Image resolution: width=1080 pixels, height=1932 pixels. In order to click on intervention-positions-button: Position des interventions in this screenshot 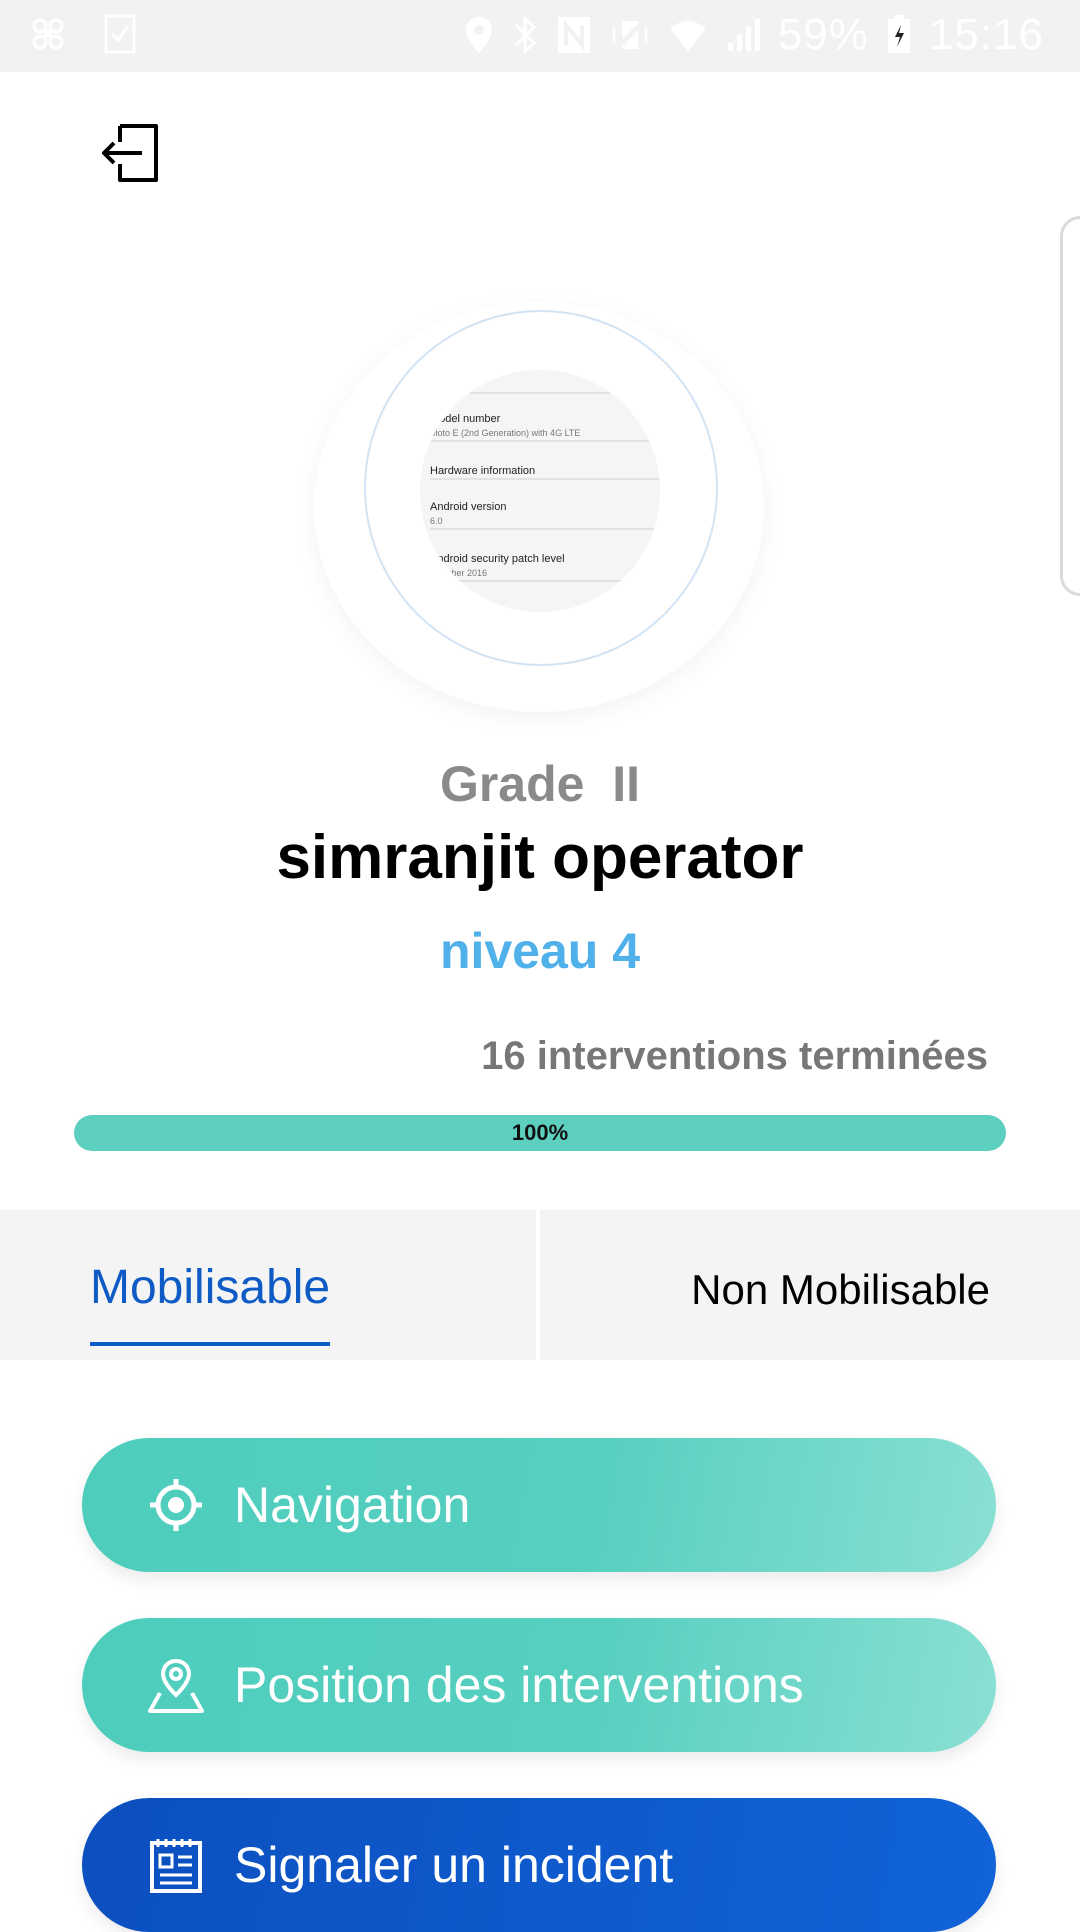, I will do `click(539, 1685)`.